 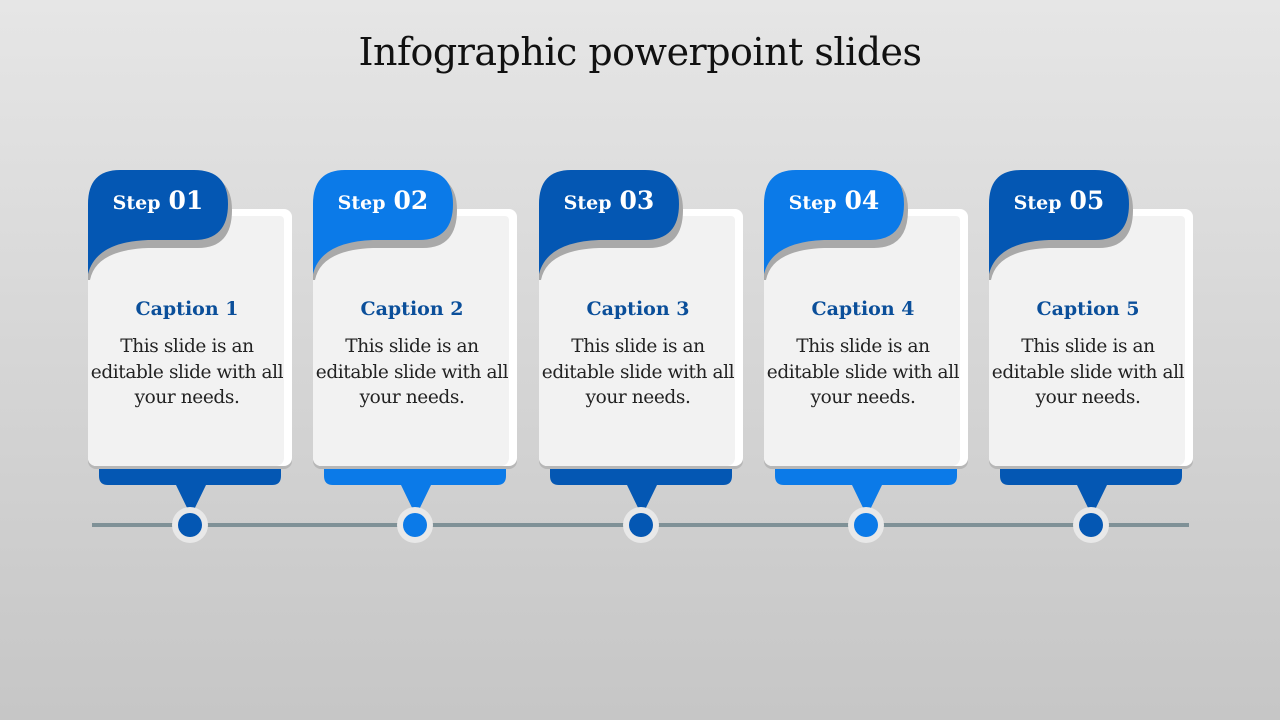 What do you see at coordinates (411, 200) in the screenshot?
I see `step-number: 02` at bounding box center [411, 200].